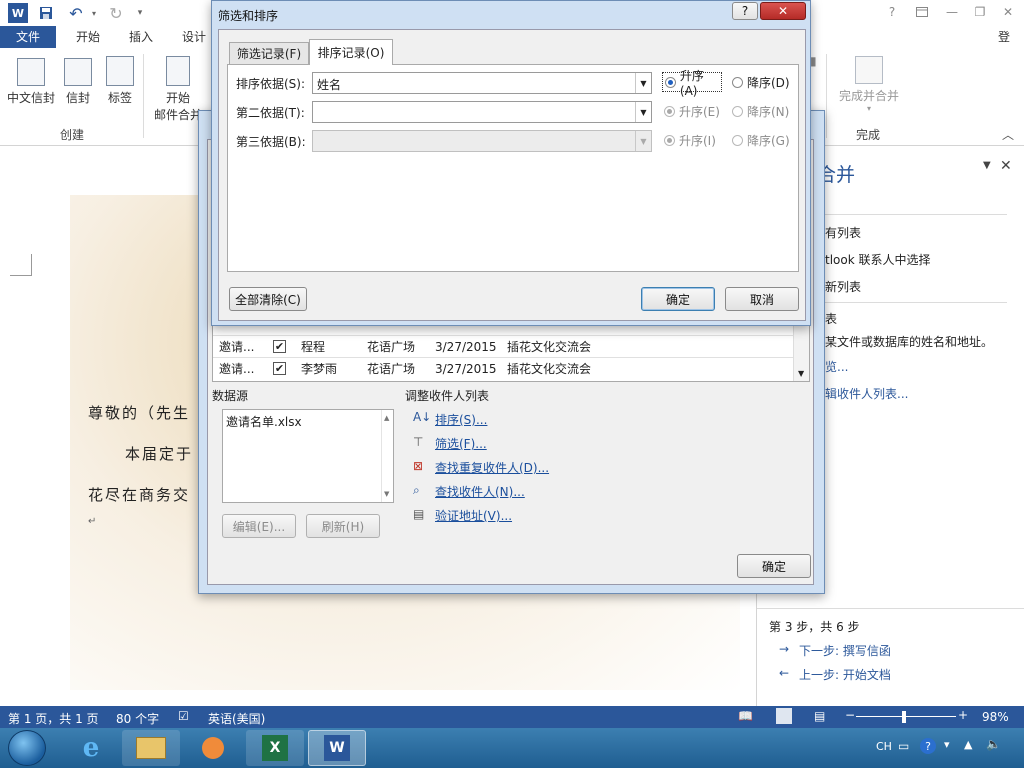 This screenshot has width=1024, height=768. What do you see at coordinates (194, 37) in the screenshot?
I see `tab-design: 设计` at bounding box center [194, 37].